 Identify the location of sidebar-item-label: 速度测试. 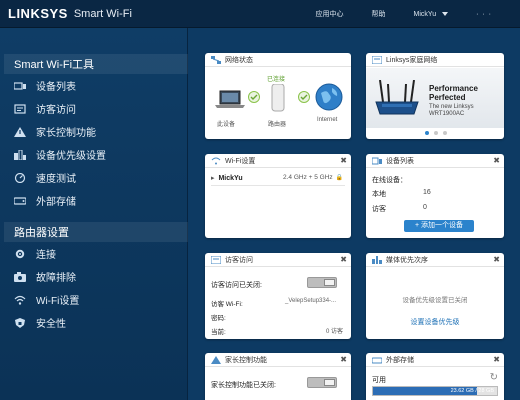
(56, 179).